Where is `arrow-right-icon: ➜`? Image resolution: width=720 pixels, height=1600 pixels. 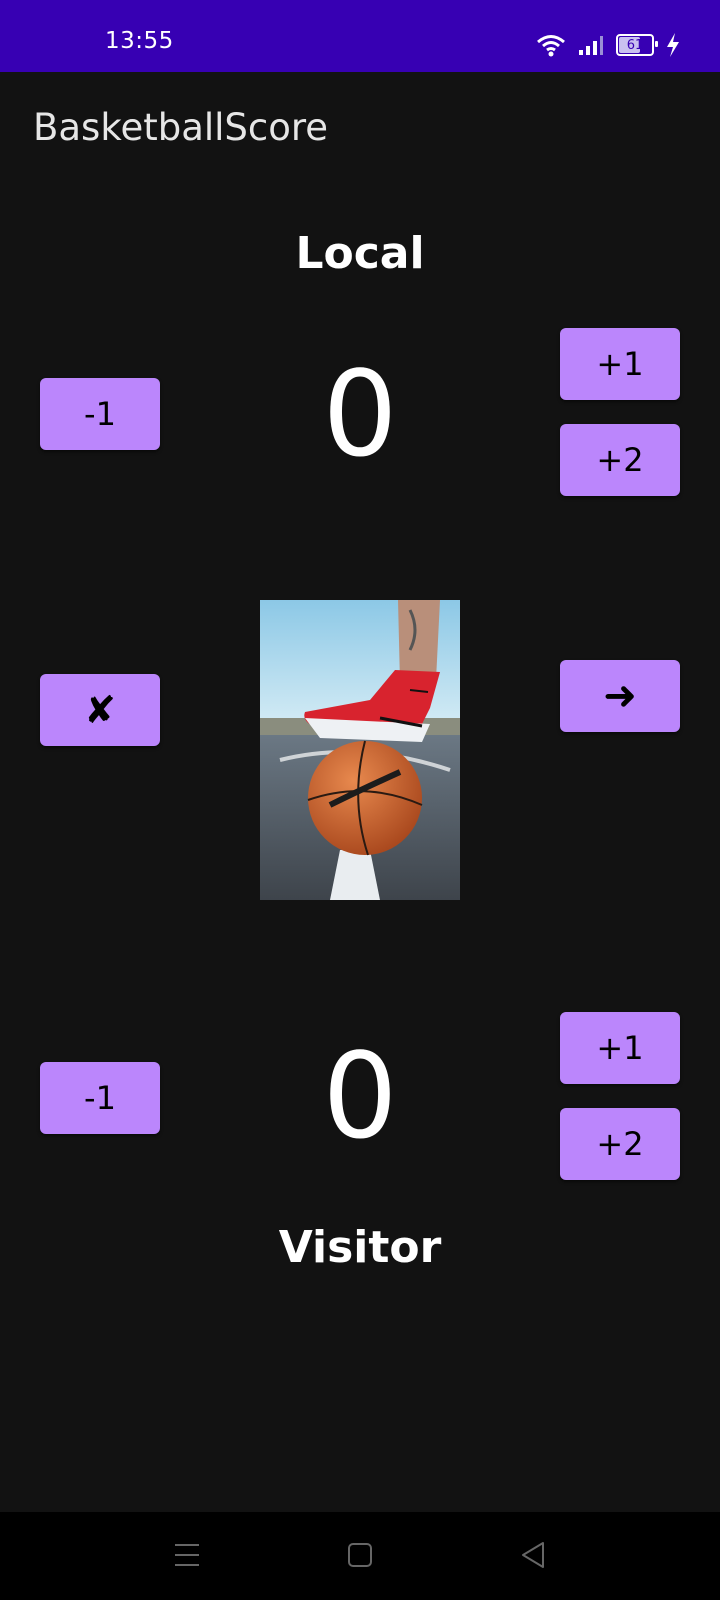 arrow-right-icon: ➜ is located at coordinates (620, 696).